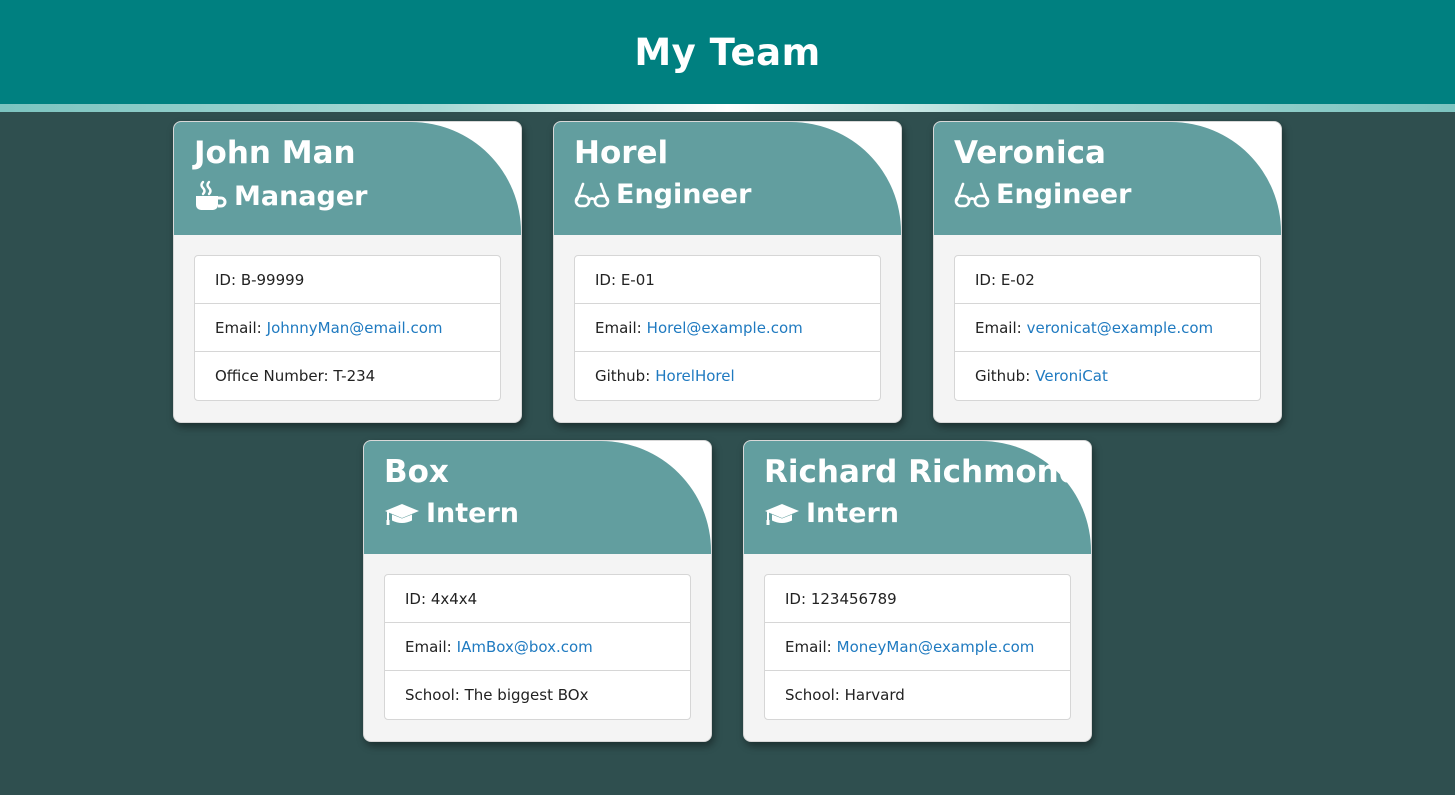 The image size is (1455, 795). Describe the element at coordinates (275, 153) in the screenshot. I see `employee-name: John Man` at that location.